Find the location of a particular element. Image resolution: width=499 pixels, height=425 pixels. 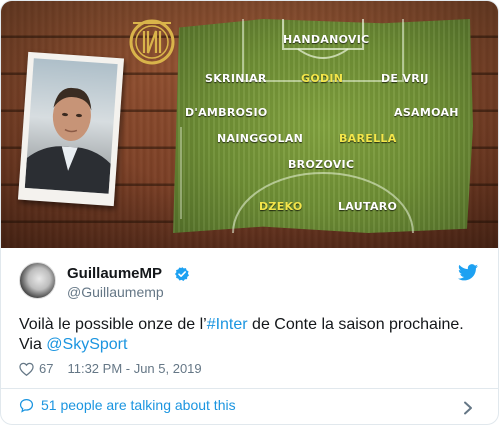

twitter-bird-icon is located at coordinates (468, 272).